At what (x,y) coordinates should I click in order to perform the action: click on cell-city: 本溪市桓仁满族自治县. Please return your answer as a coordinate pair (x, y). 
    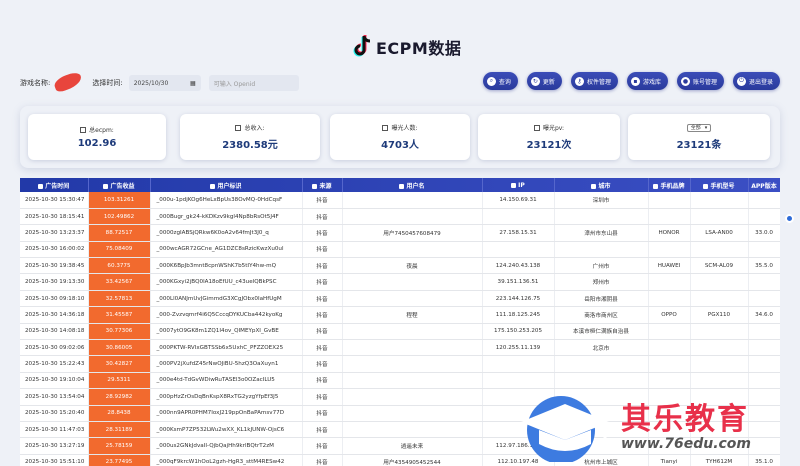
    Looking at the image, I should click on (601, 332).